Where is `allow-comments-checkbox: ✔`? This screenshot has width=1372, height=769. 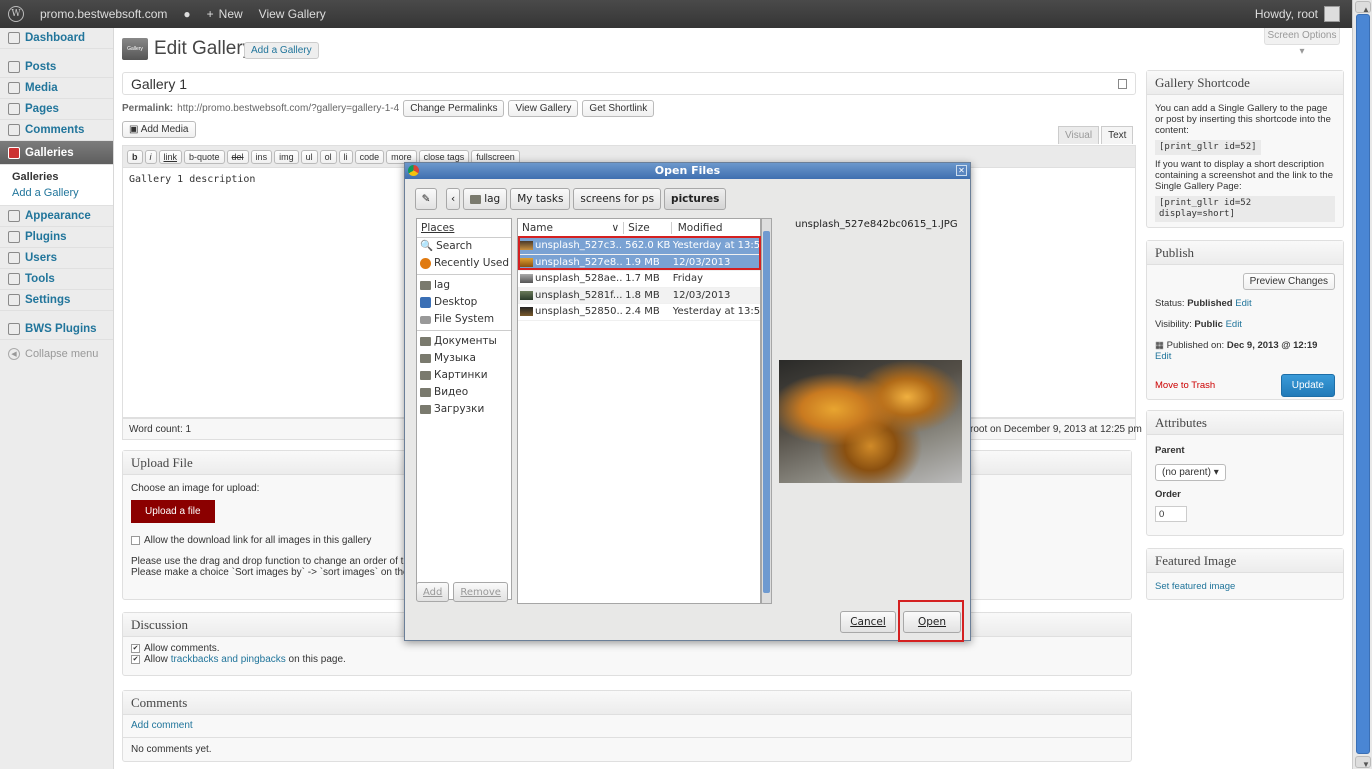 allow-comments-checkbox: ✔ is located at coordinates (135, 648).